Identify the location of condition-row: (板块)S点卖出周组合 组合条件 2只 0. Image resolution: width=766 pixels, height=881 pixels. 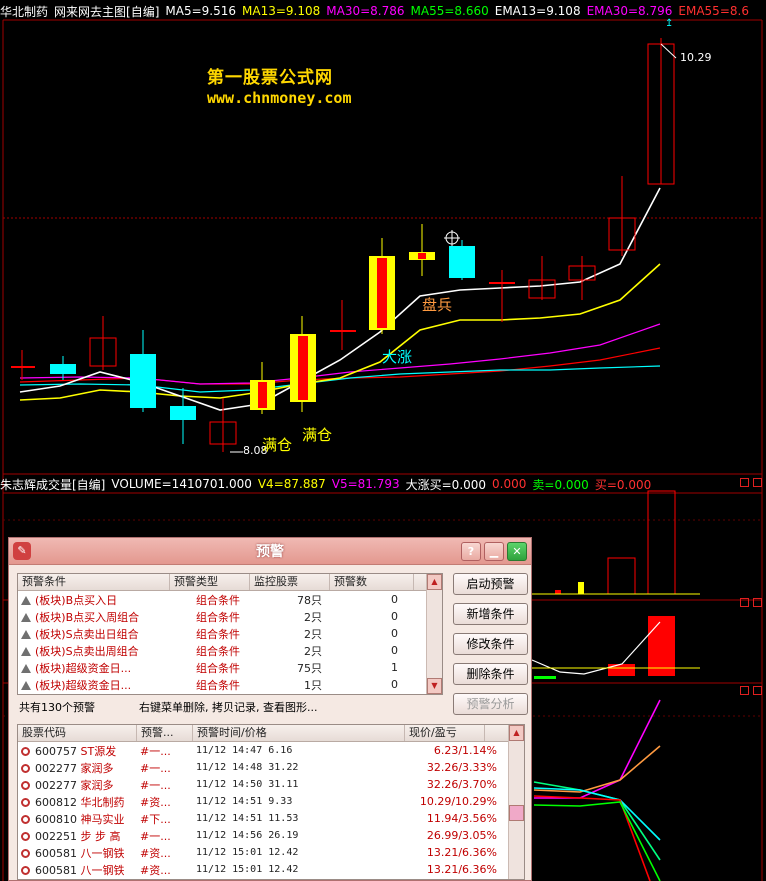
(230, 650).